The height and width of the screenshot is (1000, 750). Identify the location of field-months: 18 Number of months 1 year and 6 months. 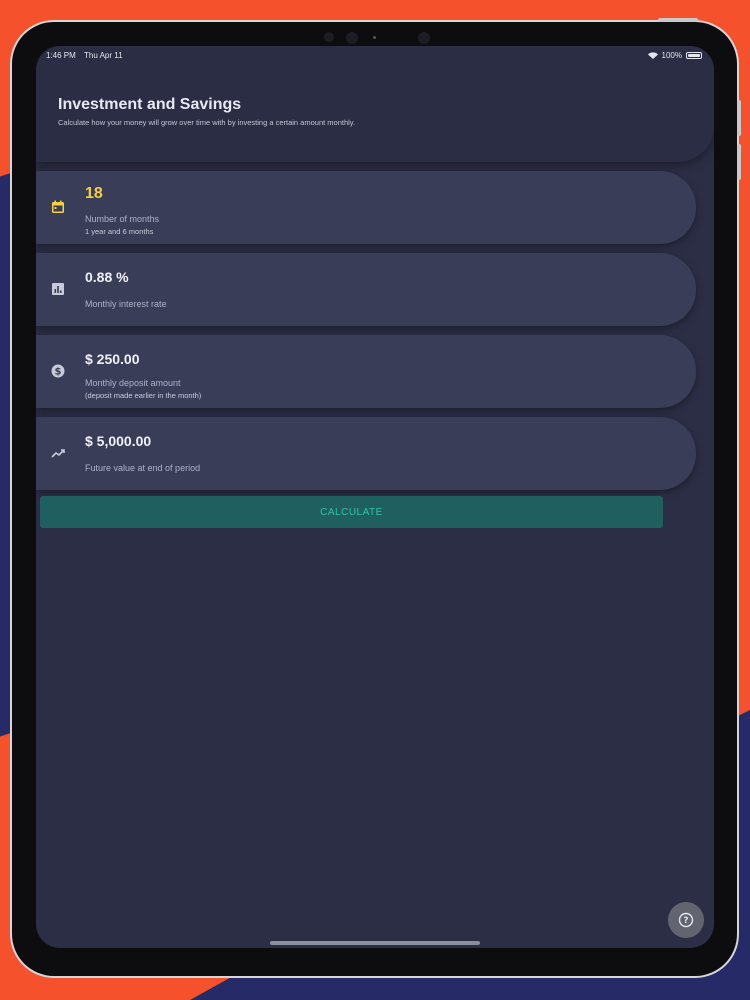
(366, 207).